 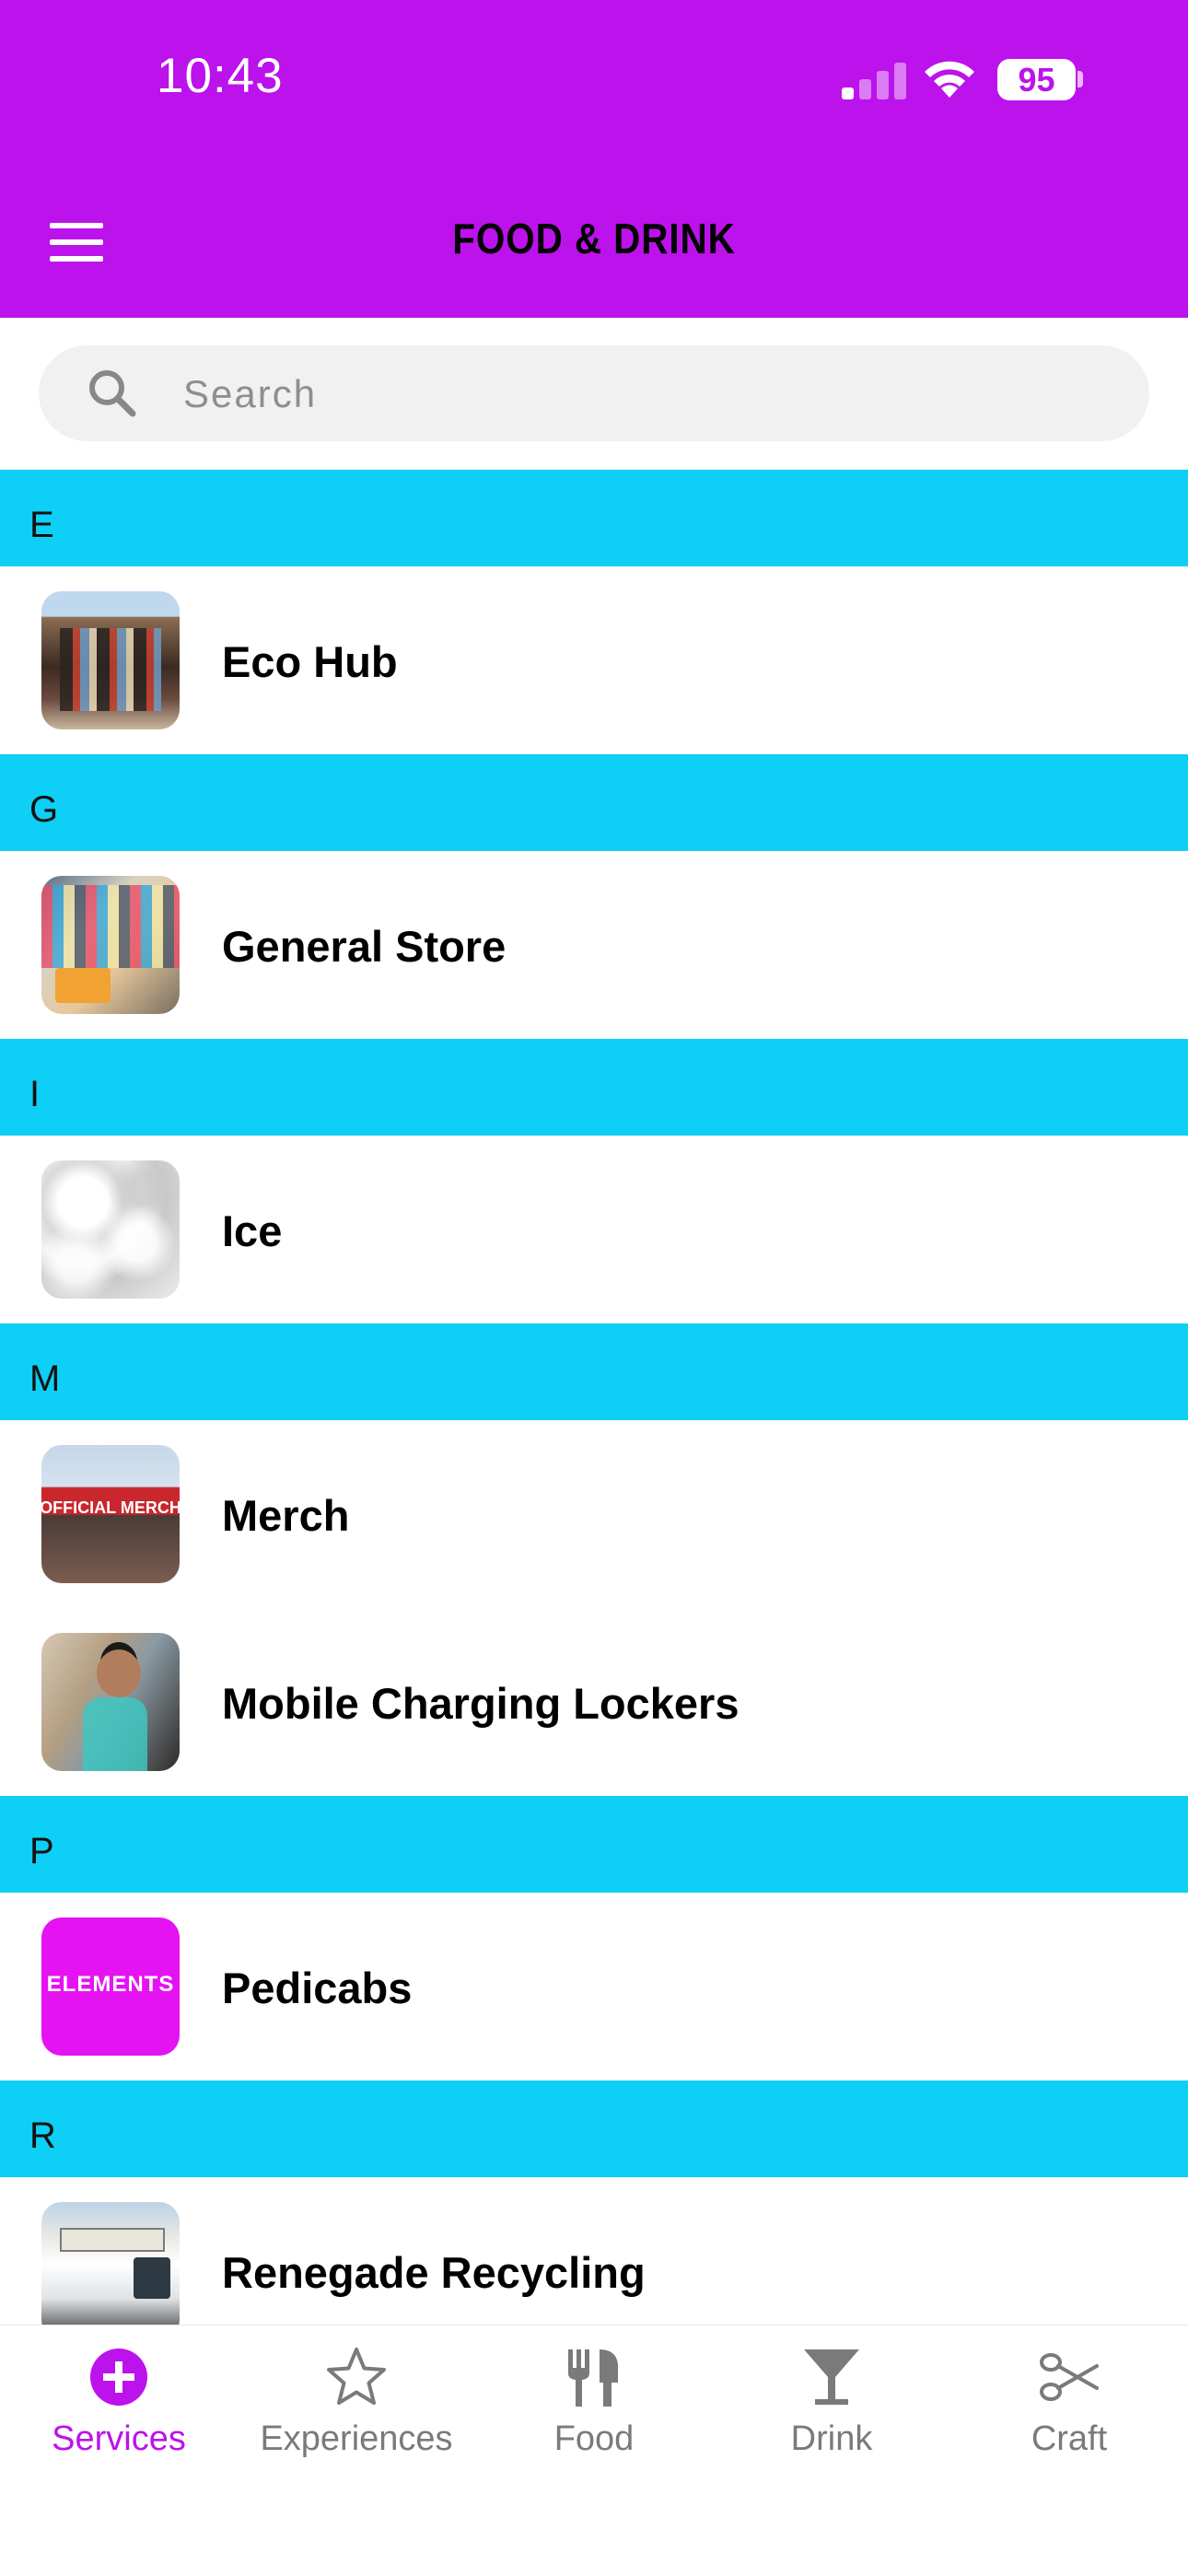 I want to click on section-letter: P, so click(x=41, y=1851).